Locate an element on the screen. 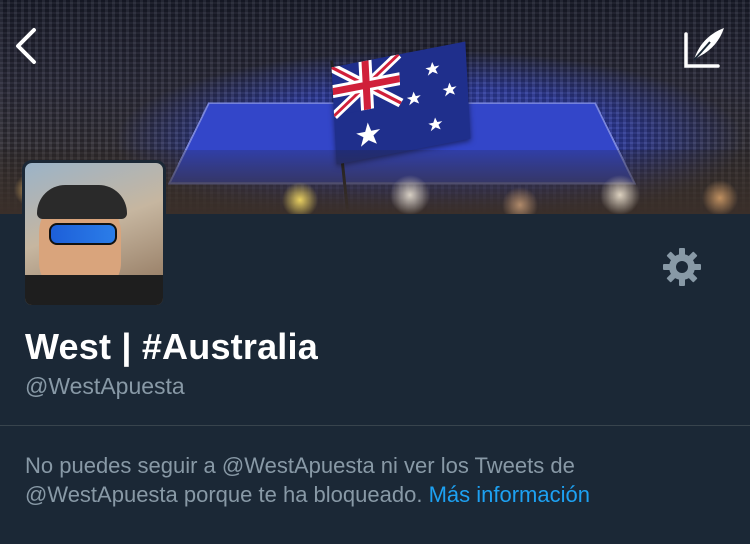  chevron-left-icon is located at coordinates (26, 46).